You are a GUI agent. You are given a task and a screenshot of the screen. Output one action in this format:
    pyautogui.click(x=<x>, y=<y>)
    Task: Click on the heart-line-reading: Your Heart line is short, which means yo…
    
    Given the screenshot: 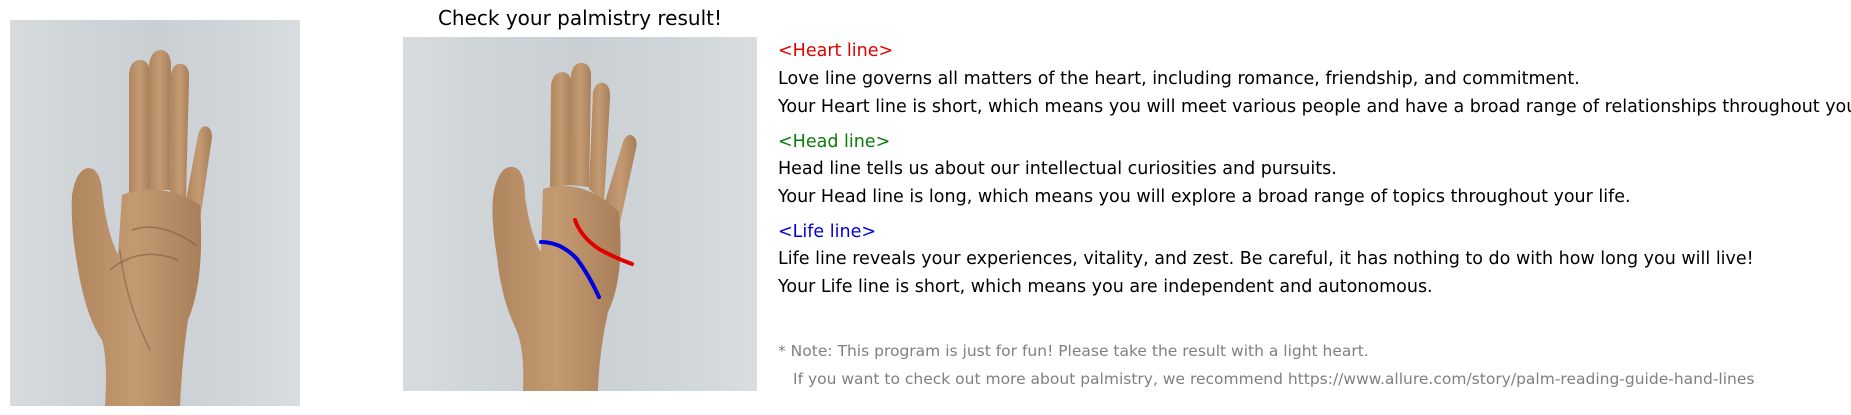 What is the action you would take?
    pyautogui.click(x=1314, y=107)
    